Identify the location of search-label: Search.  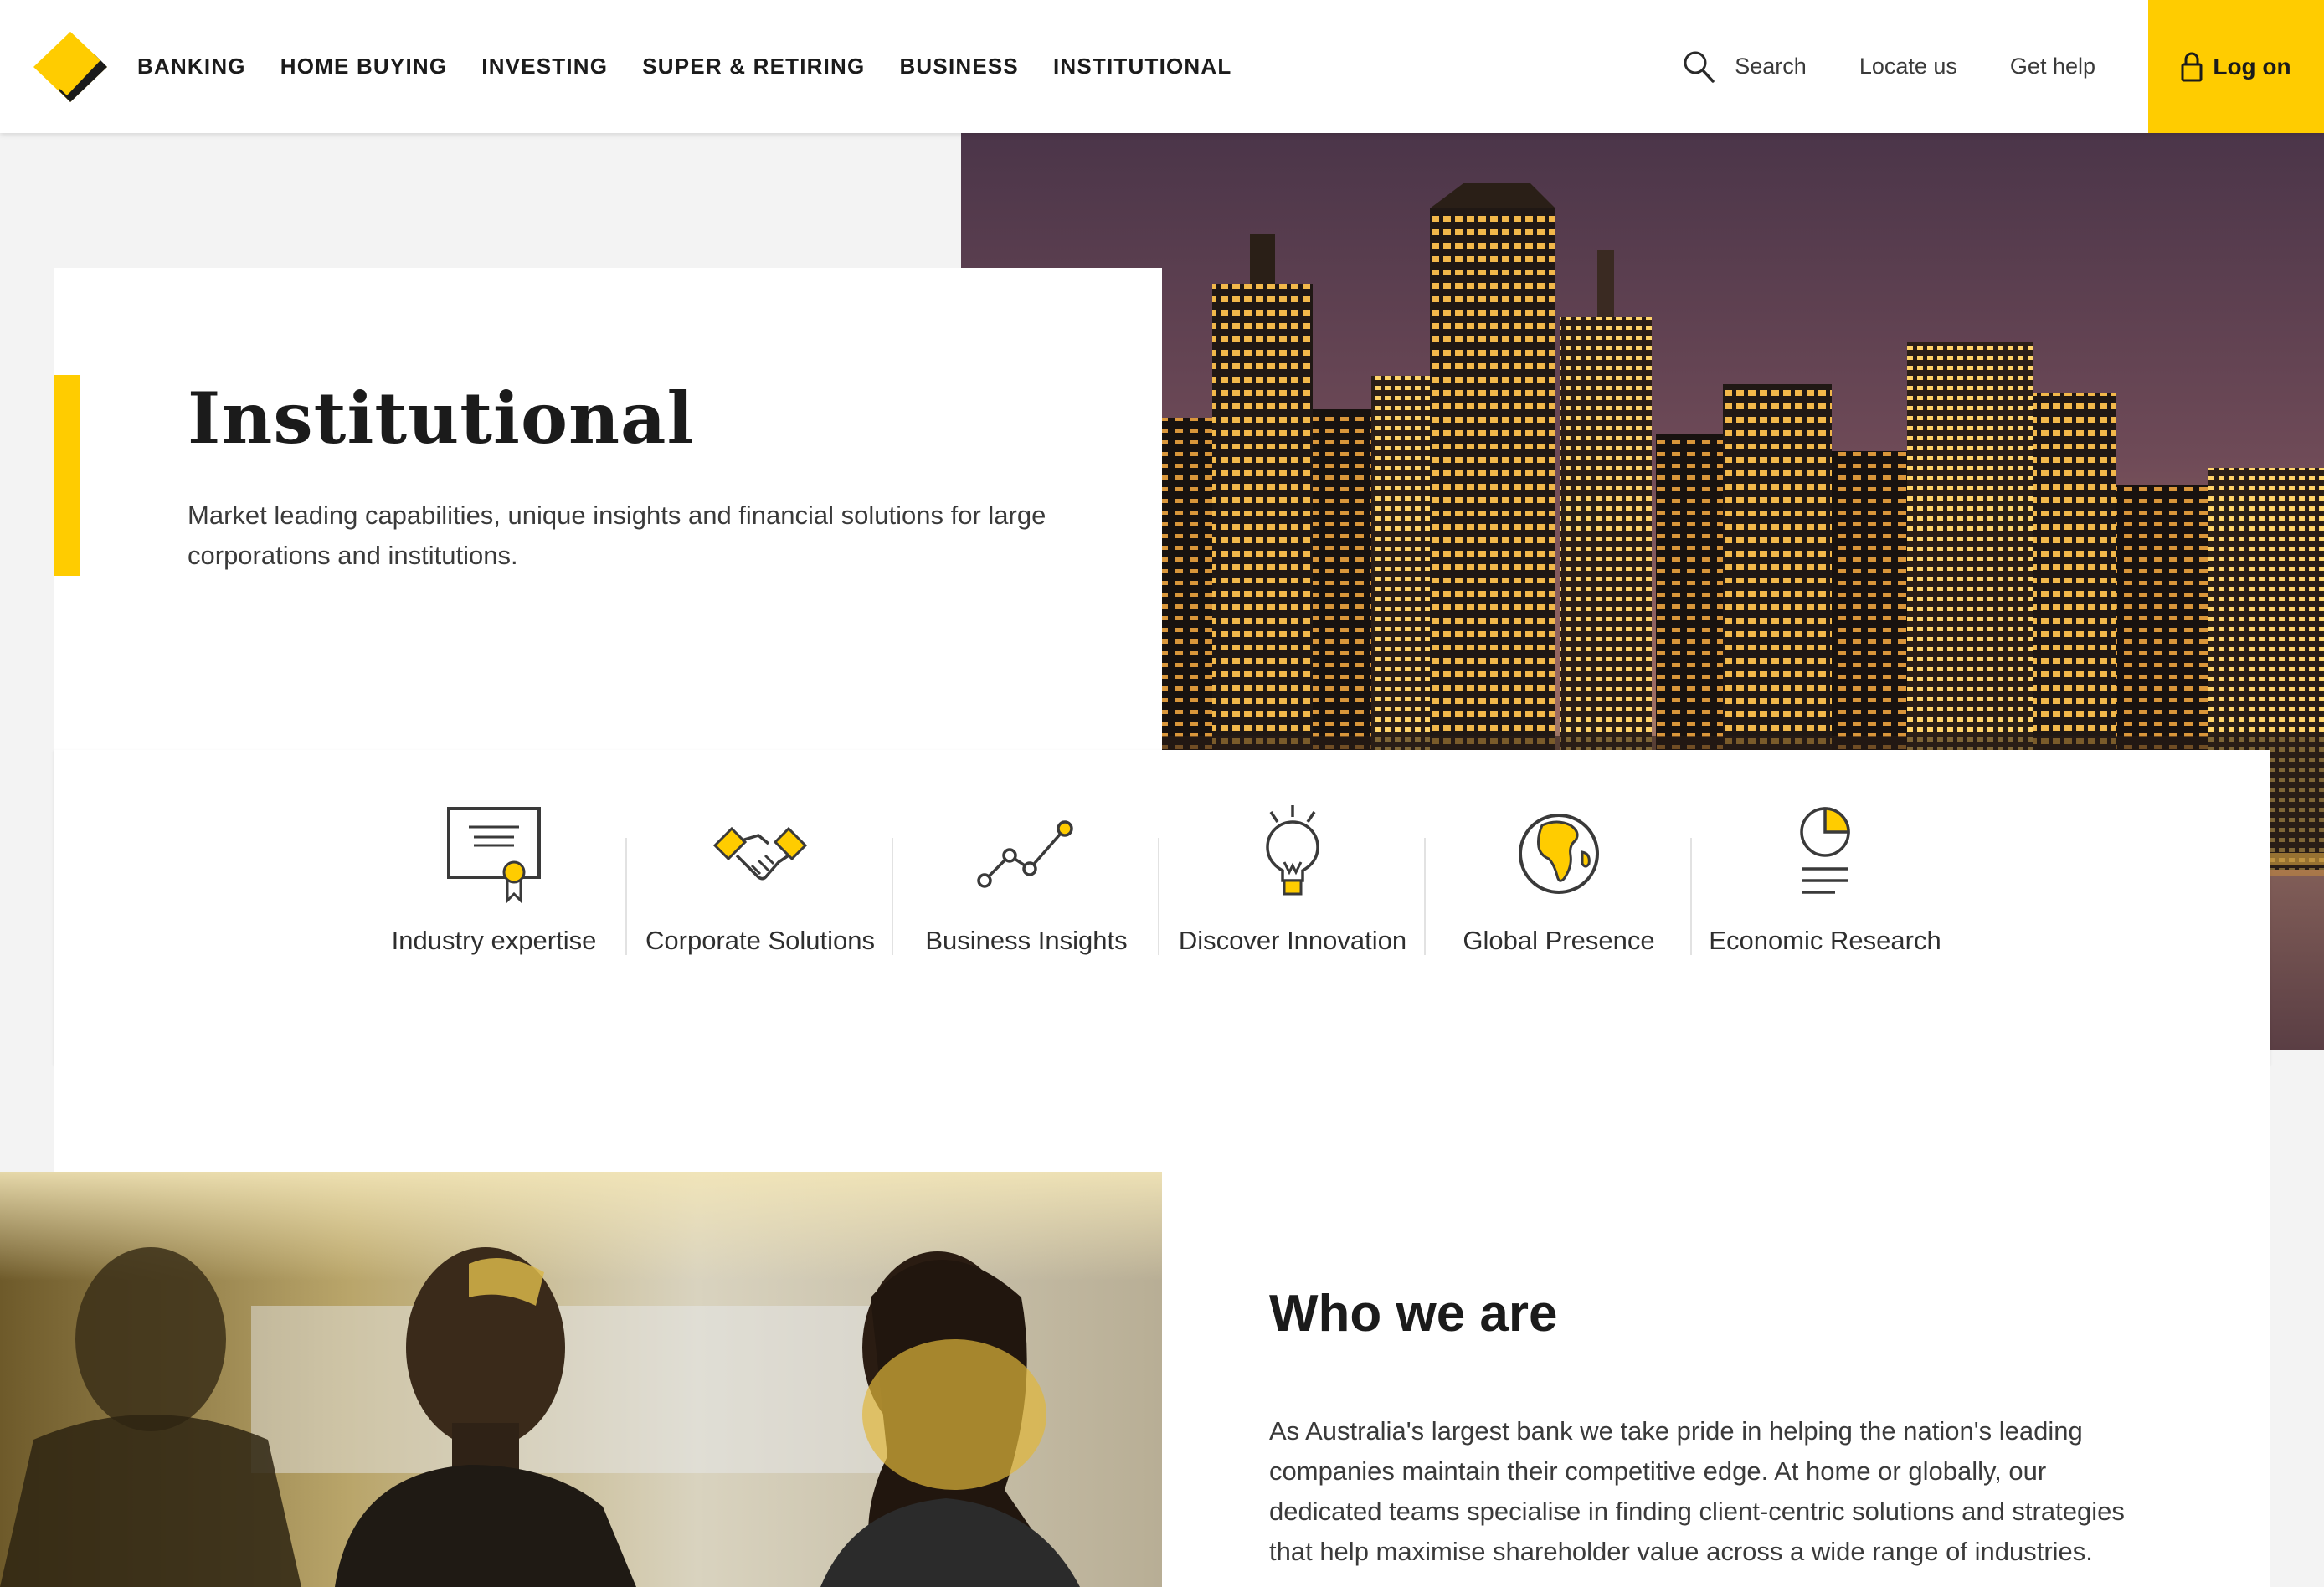
(1771, 67).